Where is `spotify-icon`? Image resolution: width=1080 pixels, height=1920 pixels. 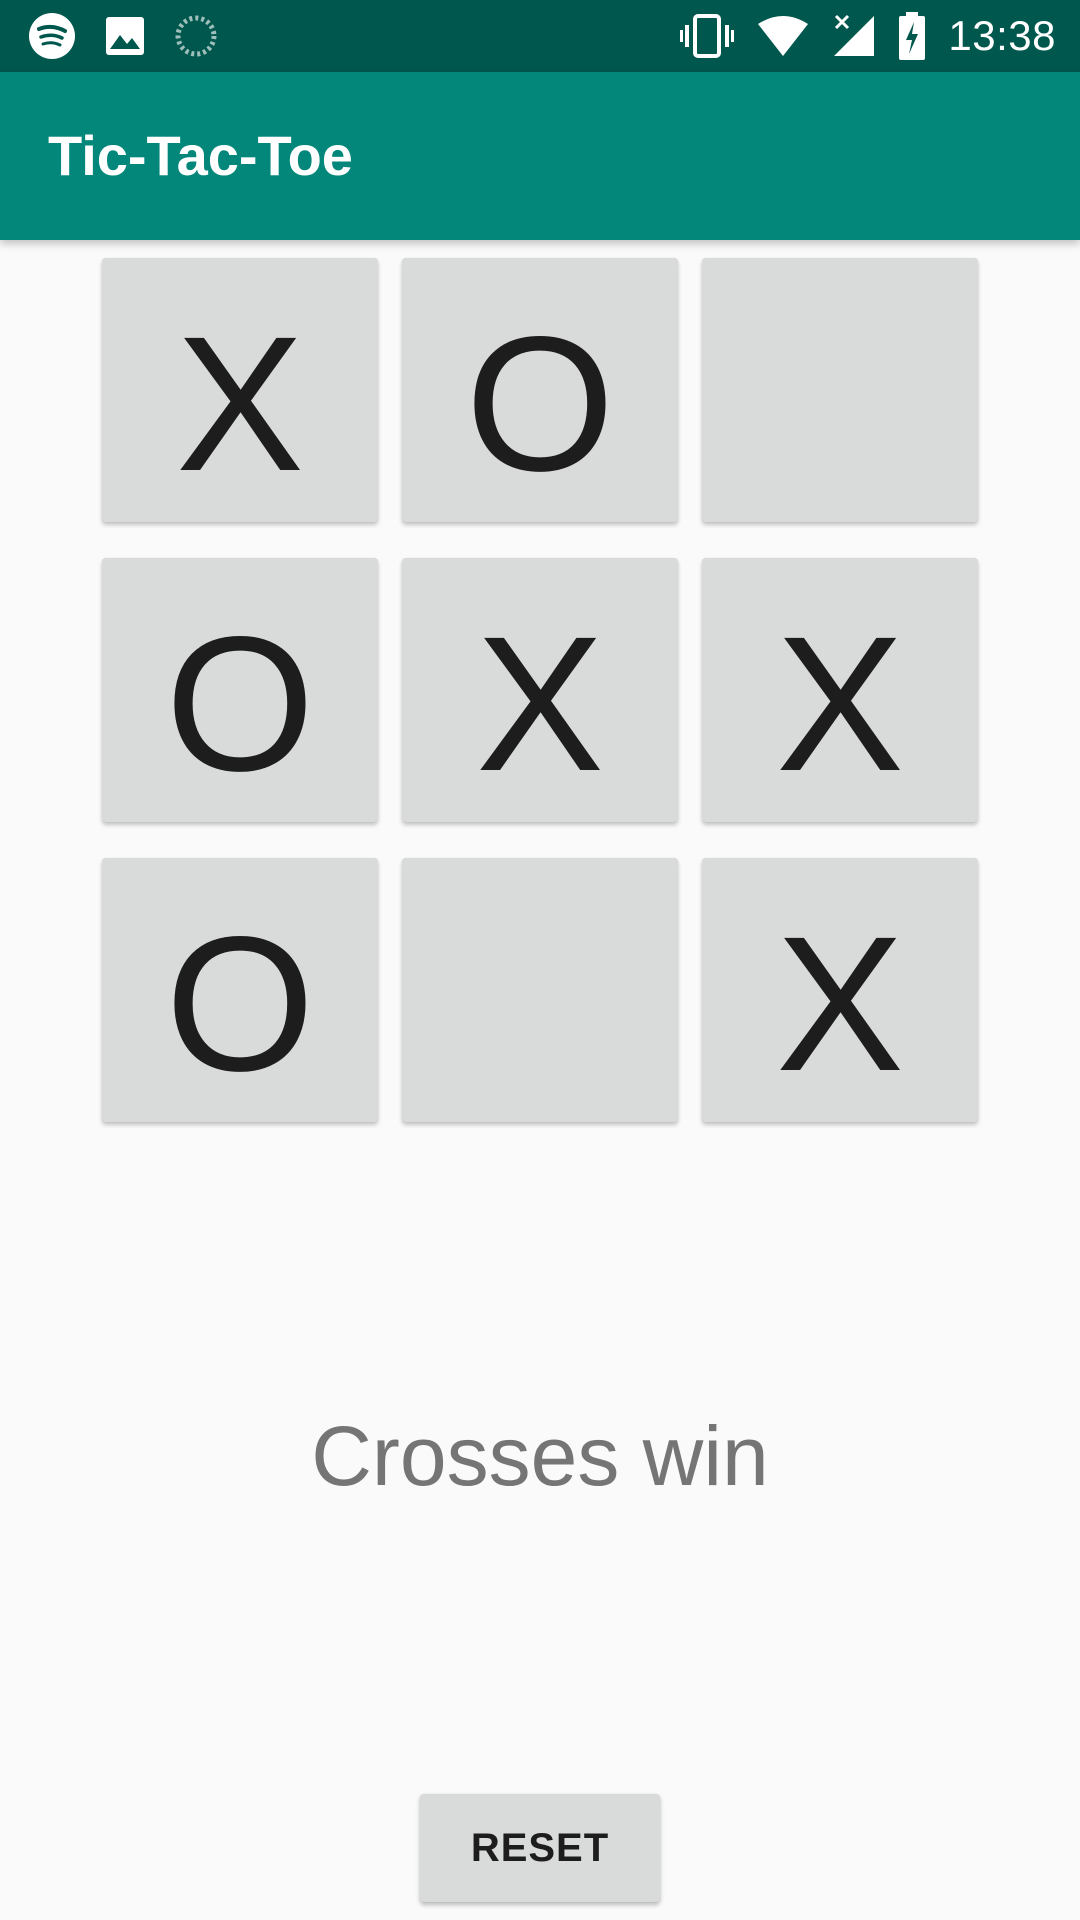
spotify-icon is located at coordinates (52, 36).